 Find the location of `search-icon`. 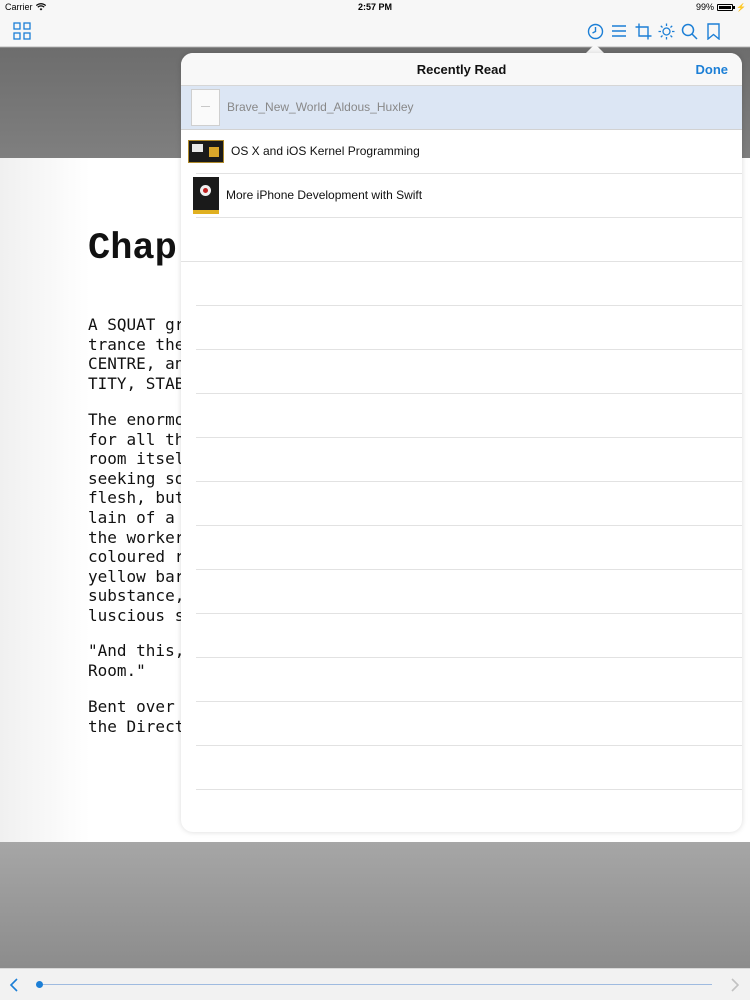

search-icon is located at coordinates (689, 31).